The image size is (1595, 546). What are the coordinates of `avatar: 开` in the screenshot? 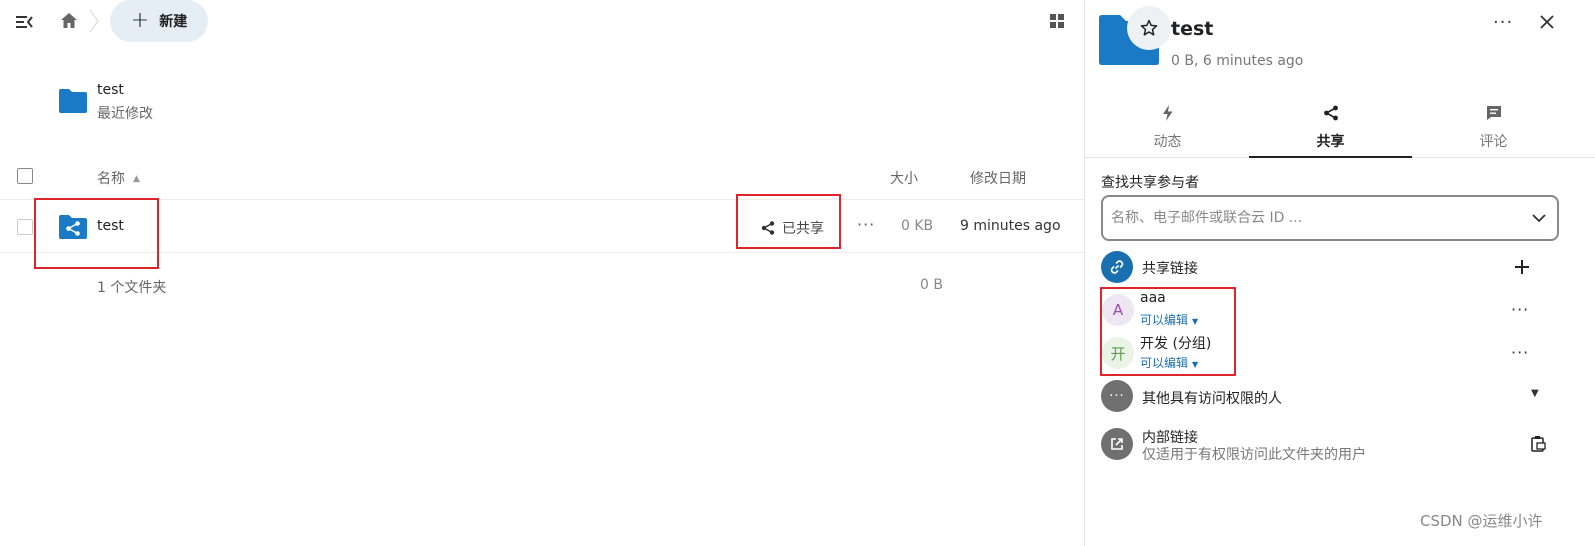 It's located at (1118, 353).